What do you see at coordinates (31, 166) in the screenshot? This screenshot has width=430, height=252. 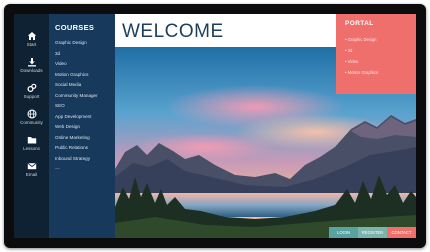 I see `mail-icon` at bounding box center [31, 166].